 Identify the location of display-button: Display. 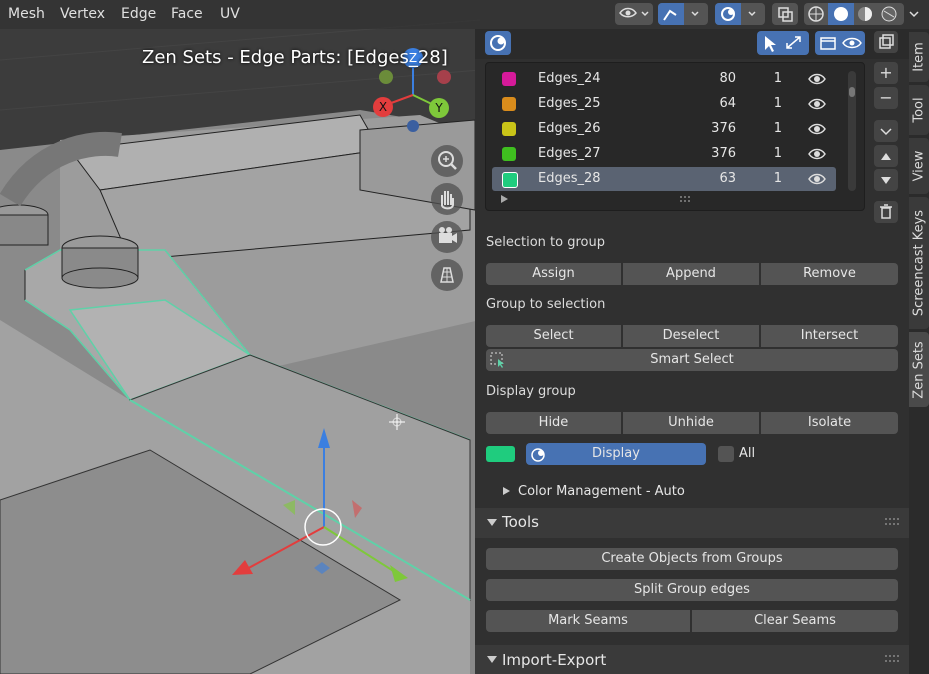
(616, 454).